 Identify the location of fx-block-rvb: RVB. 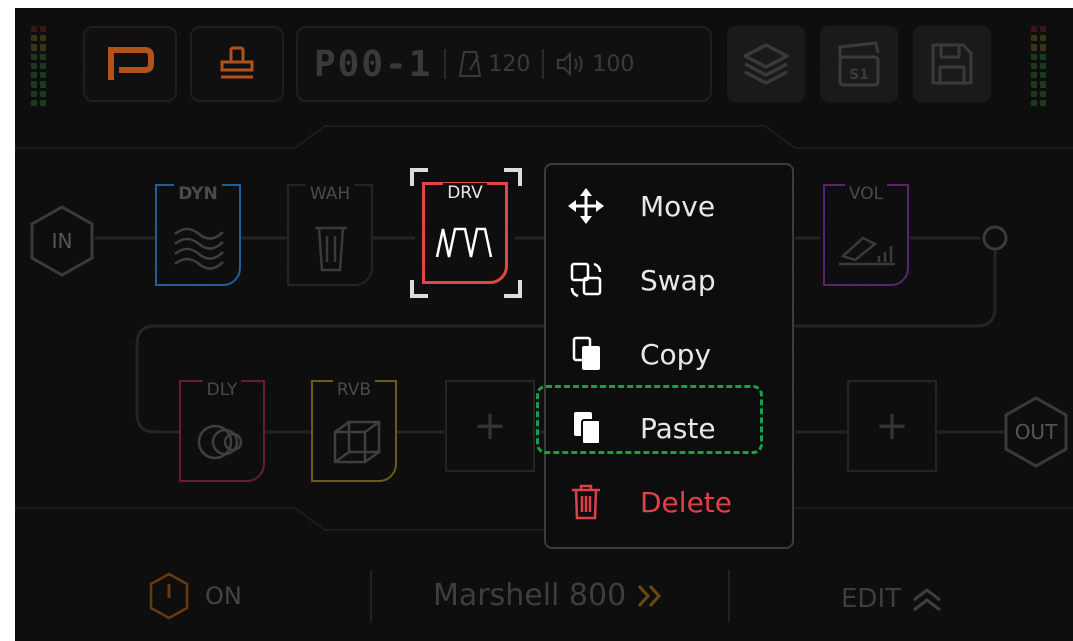
(354, 431).